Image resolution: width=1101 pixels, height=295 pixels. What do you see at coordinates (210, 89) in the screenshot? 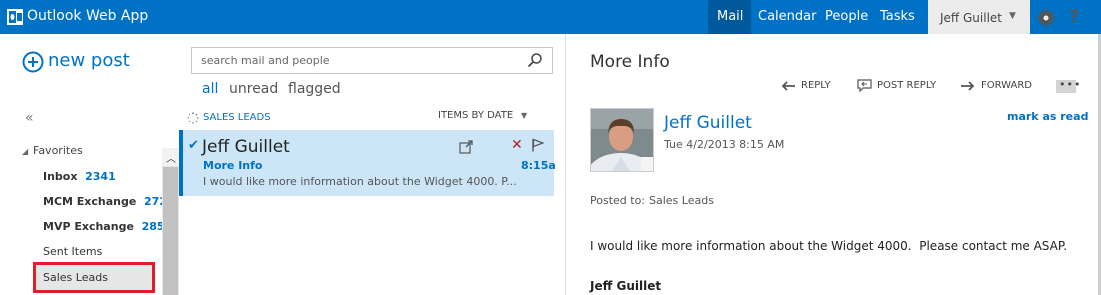
I see `filter-all: all` at bounding box center [210, 89].